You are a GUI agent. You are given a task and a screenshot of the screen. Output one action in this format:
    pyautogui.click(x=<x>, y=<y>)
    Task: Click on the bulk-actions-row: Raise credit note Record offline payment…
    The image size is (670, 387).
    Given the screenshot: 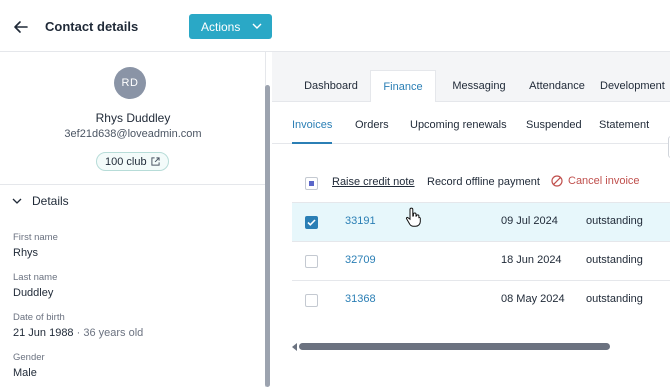 What is the action you would take?
    pyautogui.click(x=481, y=183)
    